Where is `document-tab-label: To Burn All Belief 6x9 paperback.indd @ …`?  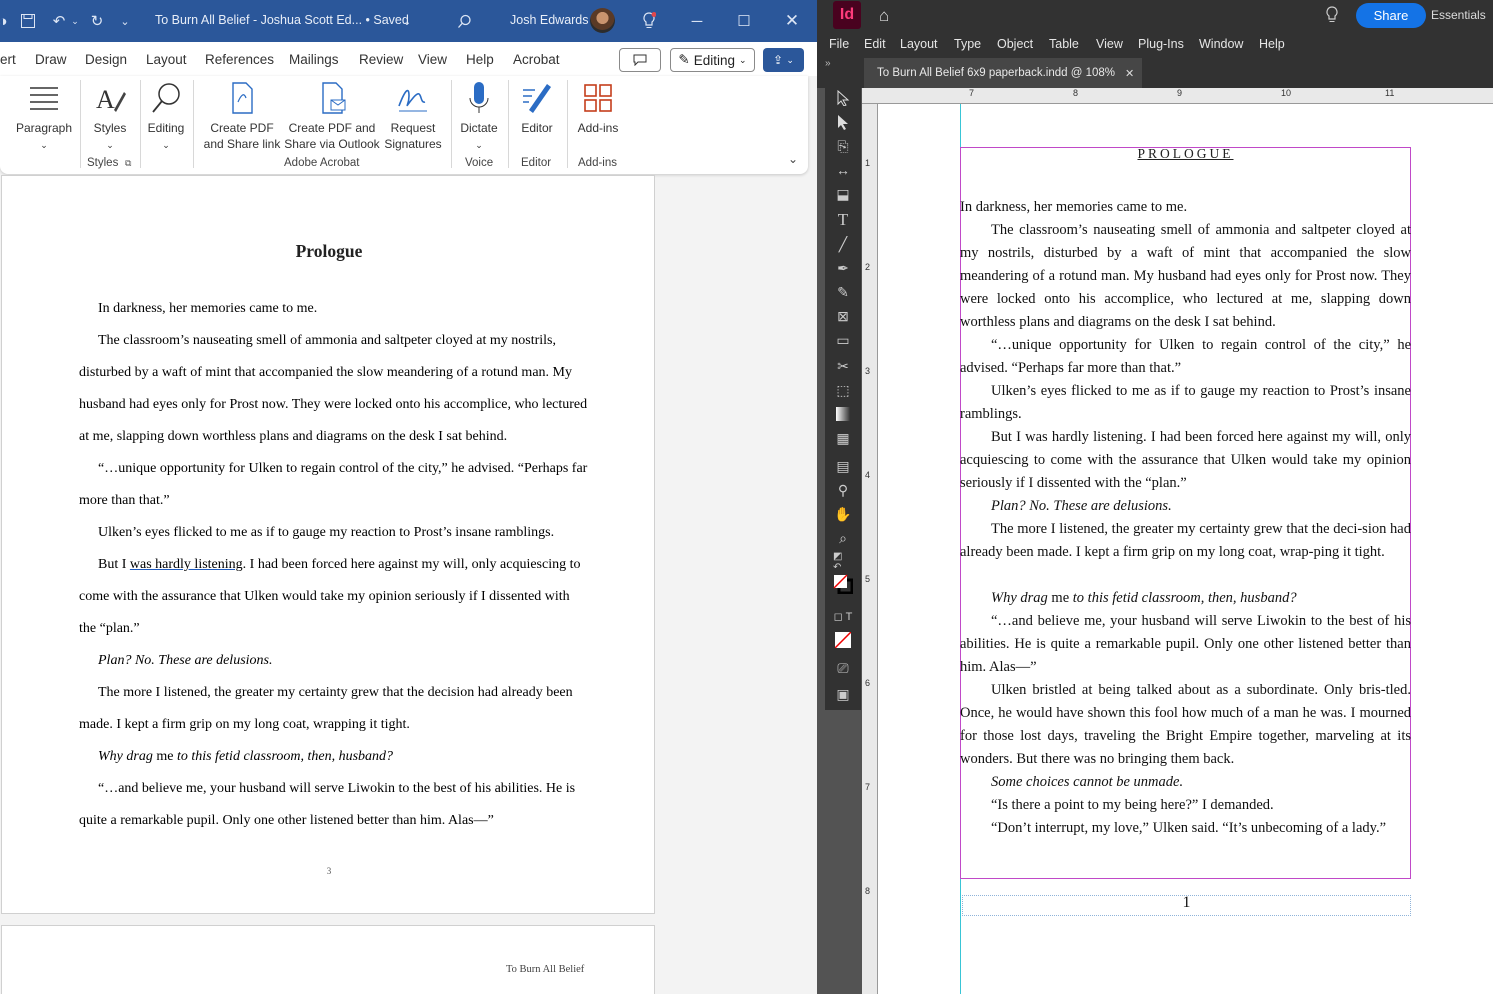
document-tab-label: To Burn All Belief 6x9 paperback.indd @ … is located at coordinates (996, 73).